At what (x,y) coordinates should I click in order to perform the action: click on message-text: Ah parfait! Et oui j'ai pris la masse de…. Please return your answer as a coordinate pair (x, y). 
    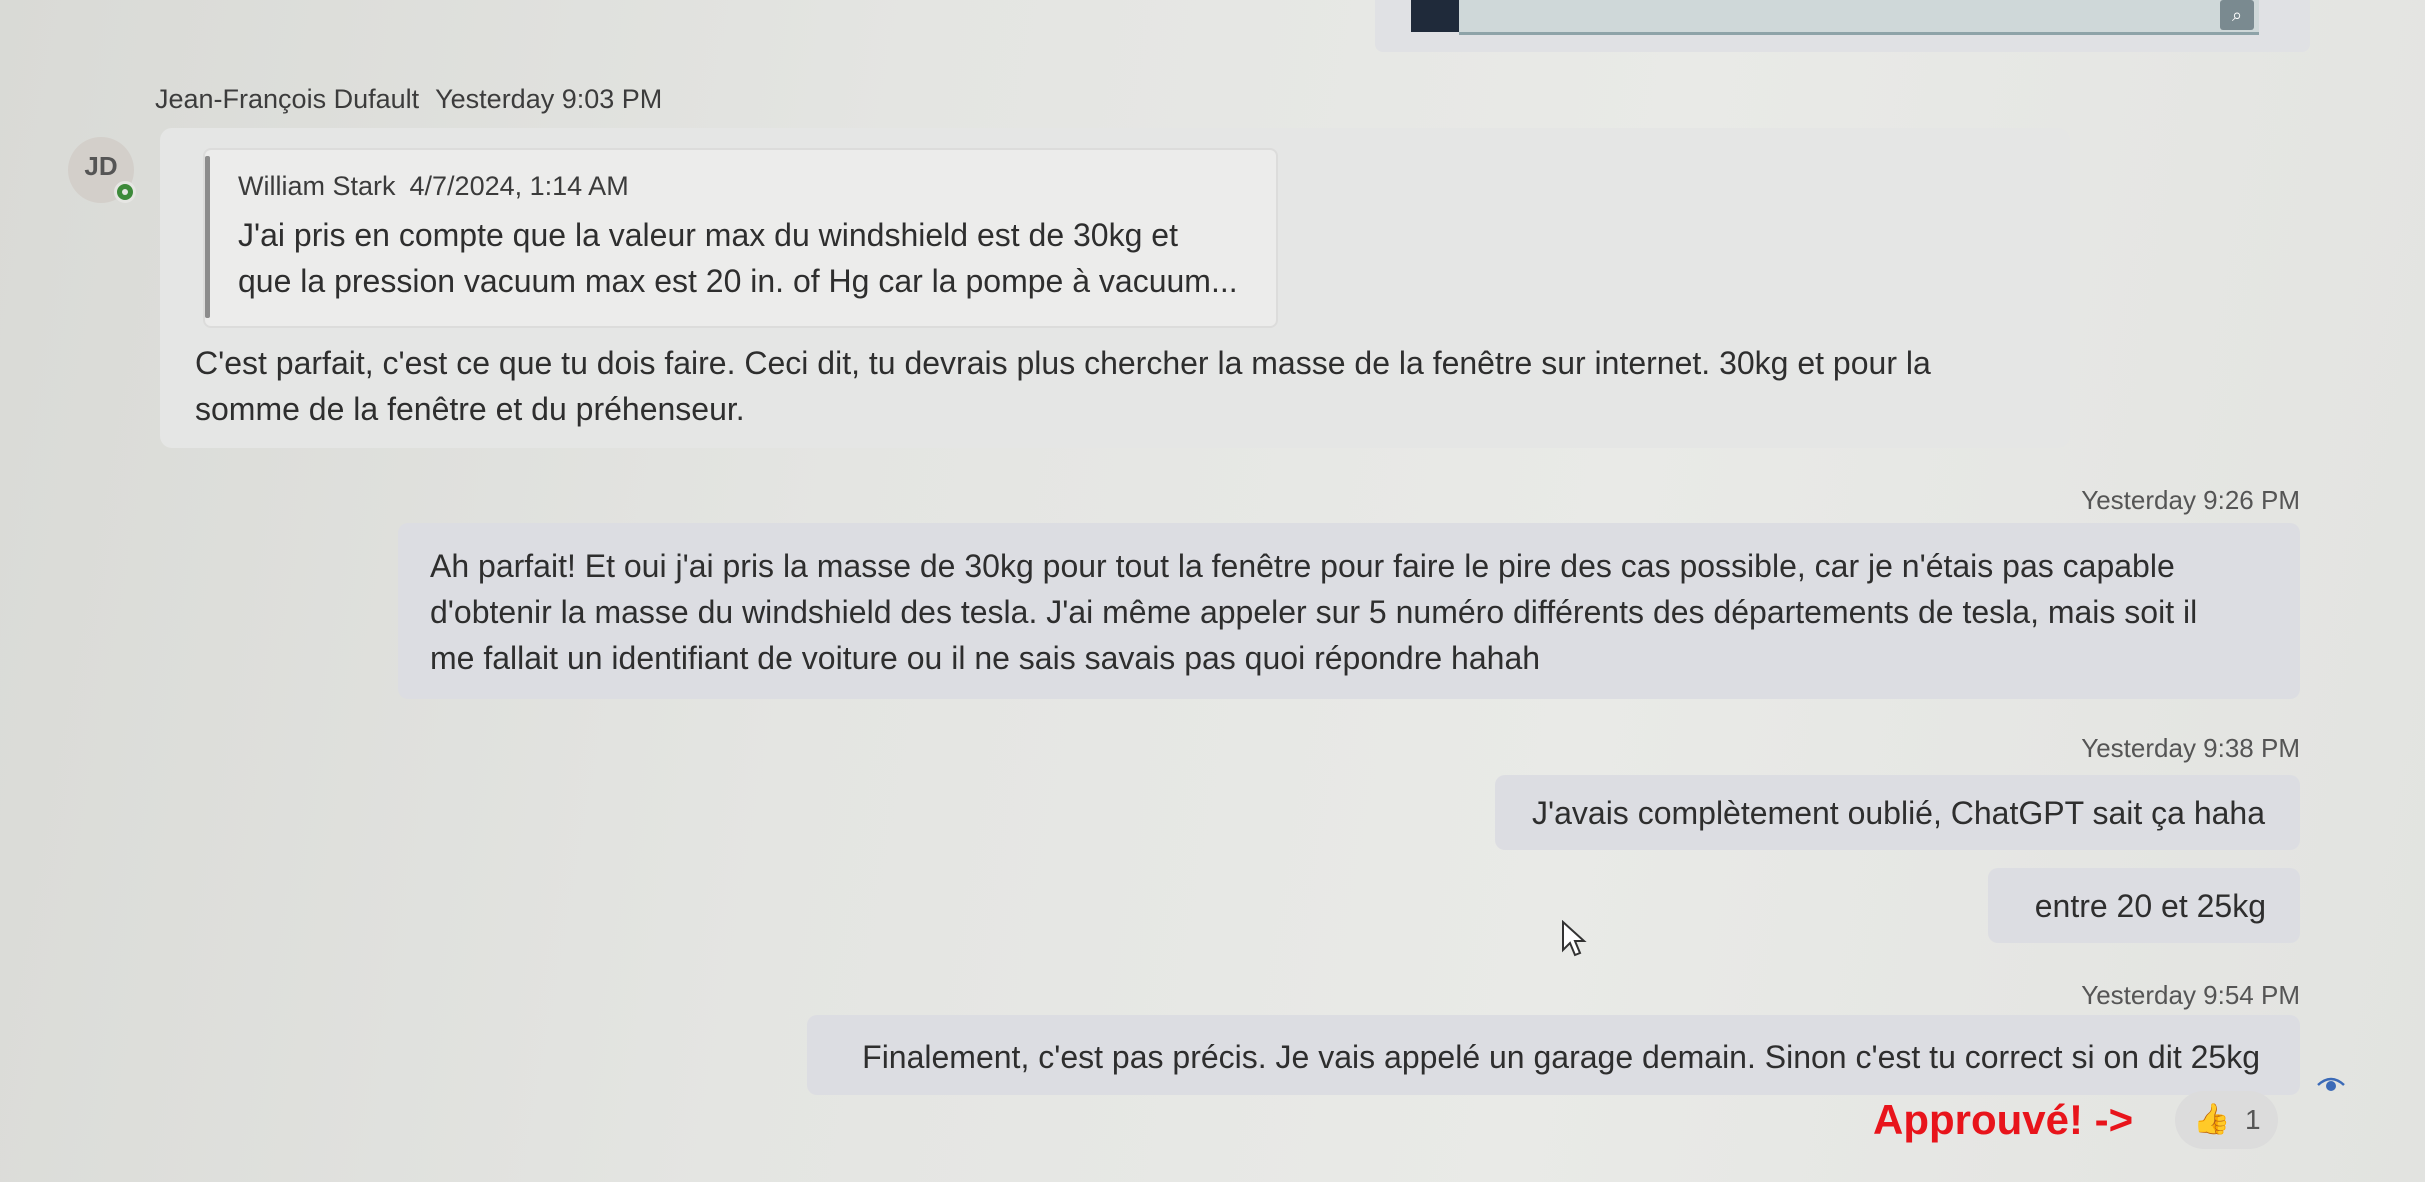
    Looking at the image, I should click on (1355, 612).